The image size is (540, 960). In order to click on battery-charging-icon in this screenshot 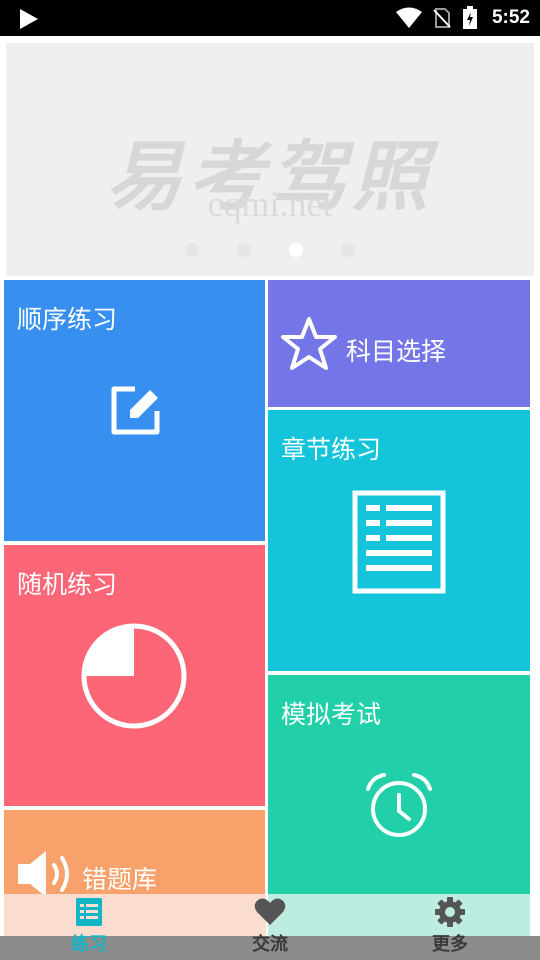, I will do `click(469, 17)`.